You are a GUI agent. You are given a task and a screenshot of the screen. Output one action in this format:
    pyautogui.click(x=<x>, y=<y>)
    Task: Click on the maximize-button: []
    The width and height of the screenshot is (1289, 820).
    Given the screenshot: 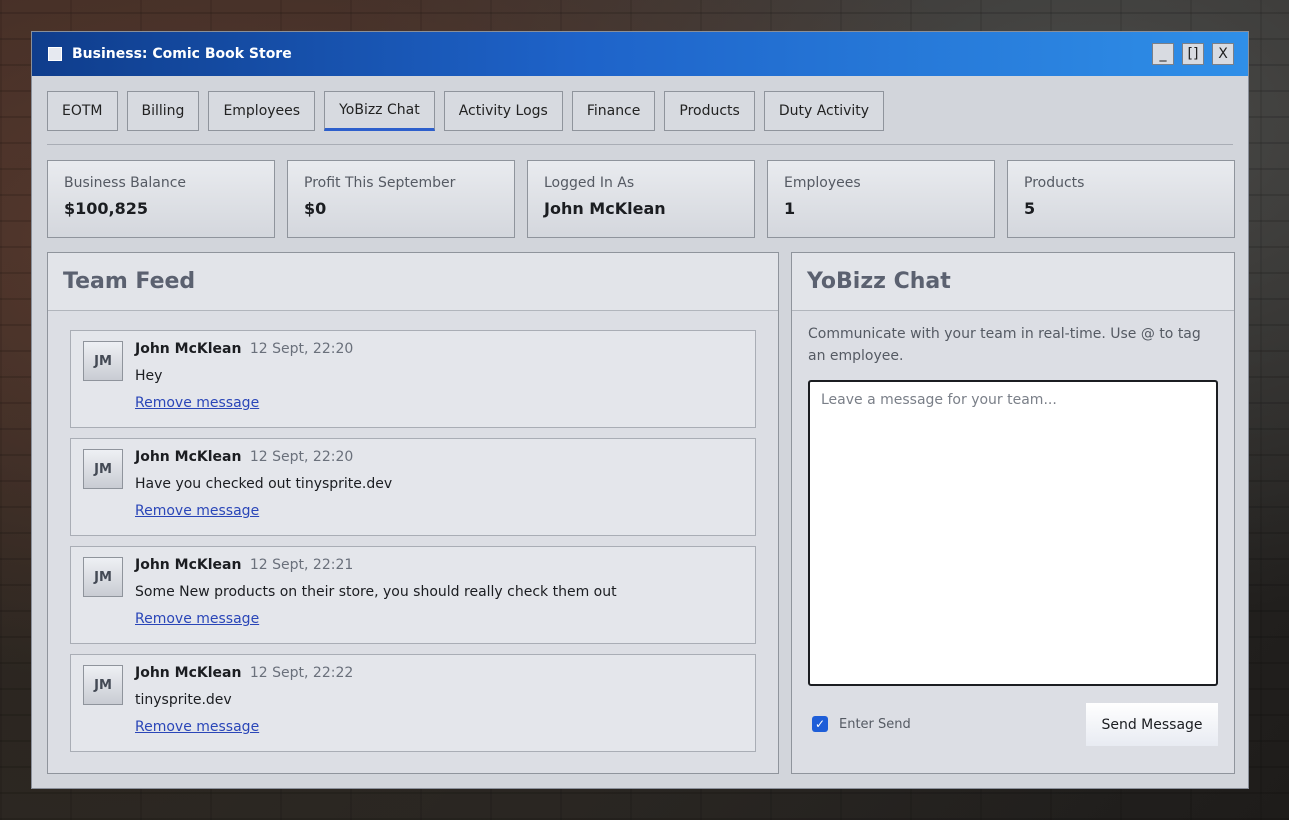 What is the action you would take?
    pyautogui.click(x=1193, y=54)
    